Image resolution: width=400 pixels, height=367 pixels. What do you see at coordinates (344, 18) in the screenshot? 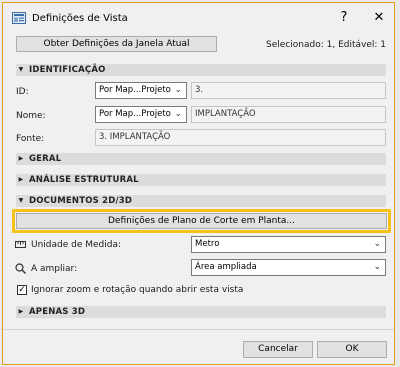
I see `help-button: ?` at bounding box center [344, 18].